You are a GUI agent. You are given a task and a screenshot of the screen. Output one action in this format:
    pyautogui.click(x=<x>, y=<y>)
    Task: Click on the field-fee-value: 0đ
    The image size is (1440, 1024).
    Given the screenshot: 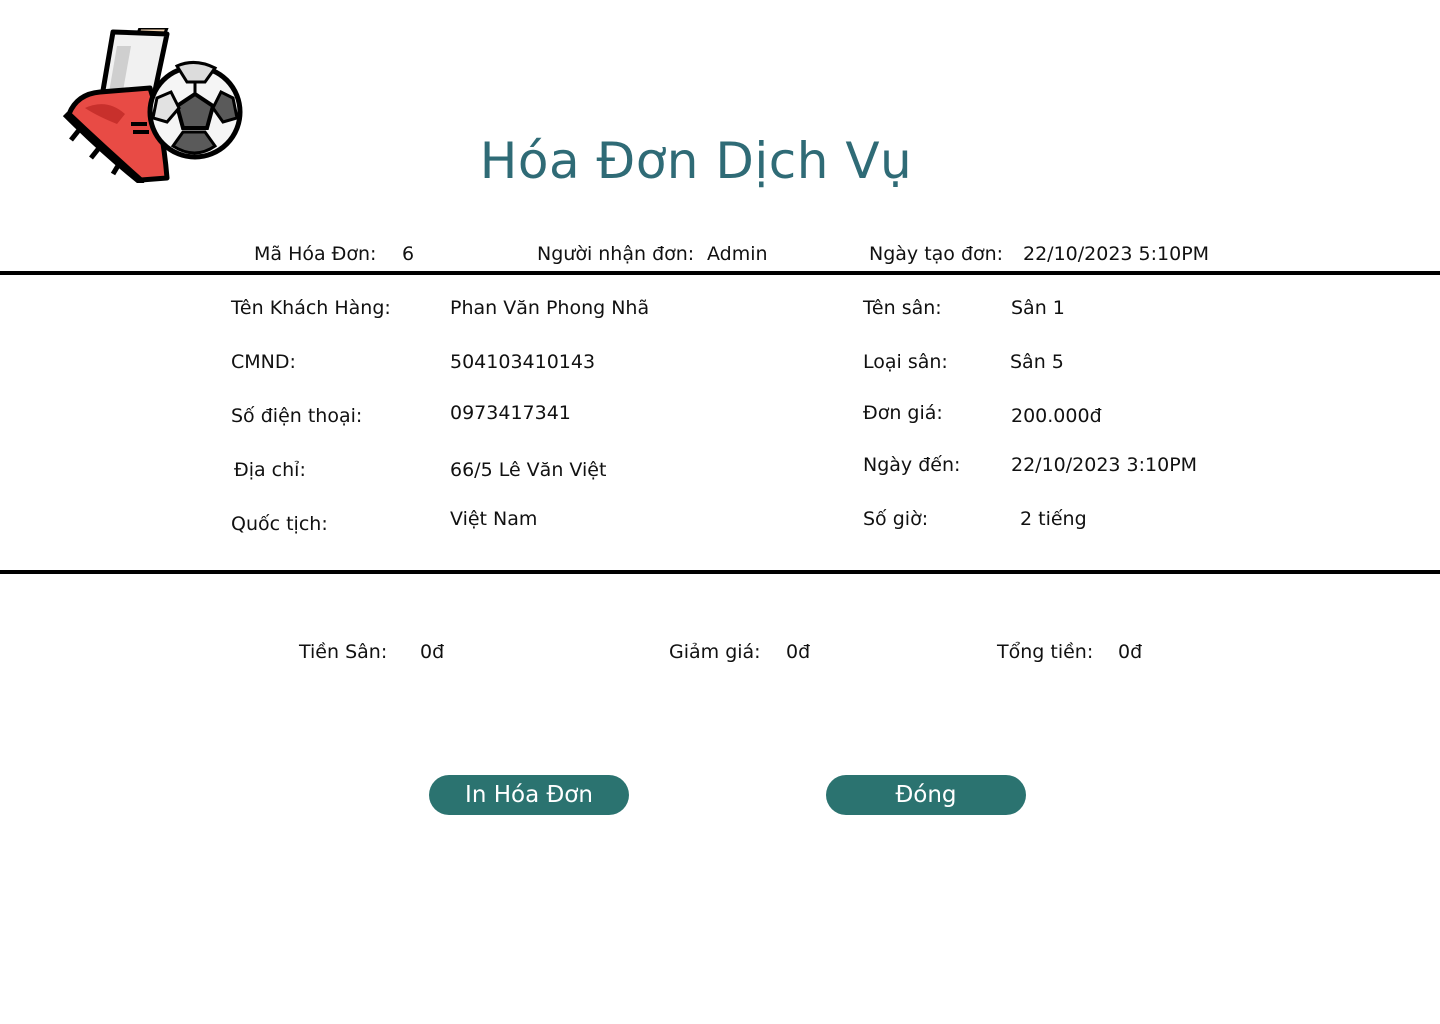 What is the action you would take?
    pyautogui.click(x=432, y=652)
    